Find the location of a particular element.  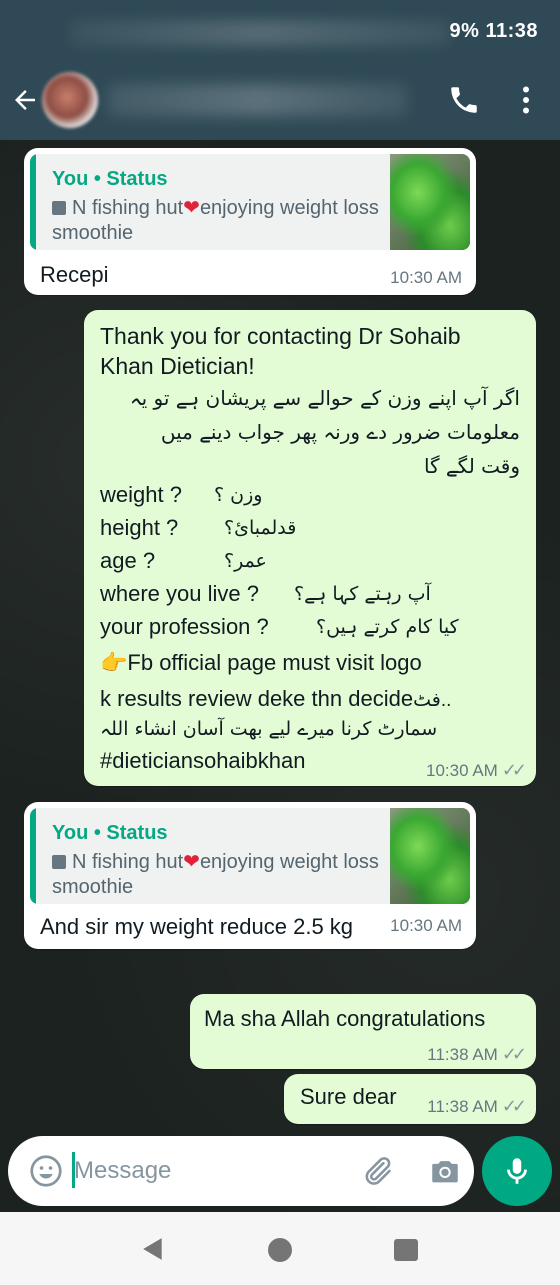

more-vert-icon is located at coordinates (526, 100).